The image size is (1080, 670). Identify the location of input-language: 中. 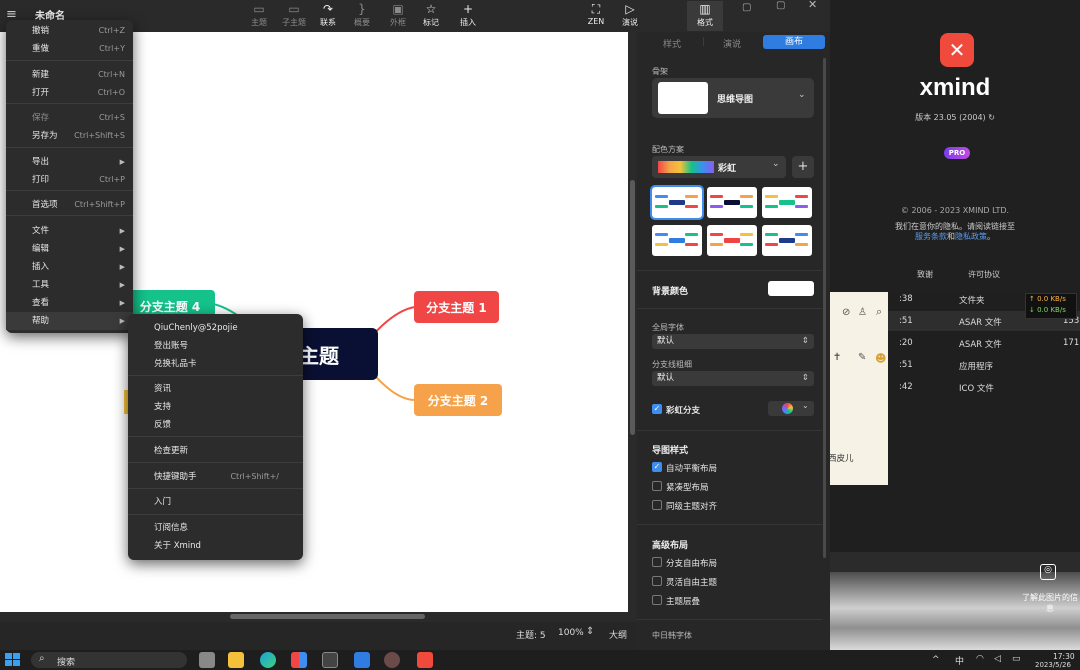
(959, 660).